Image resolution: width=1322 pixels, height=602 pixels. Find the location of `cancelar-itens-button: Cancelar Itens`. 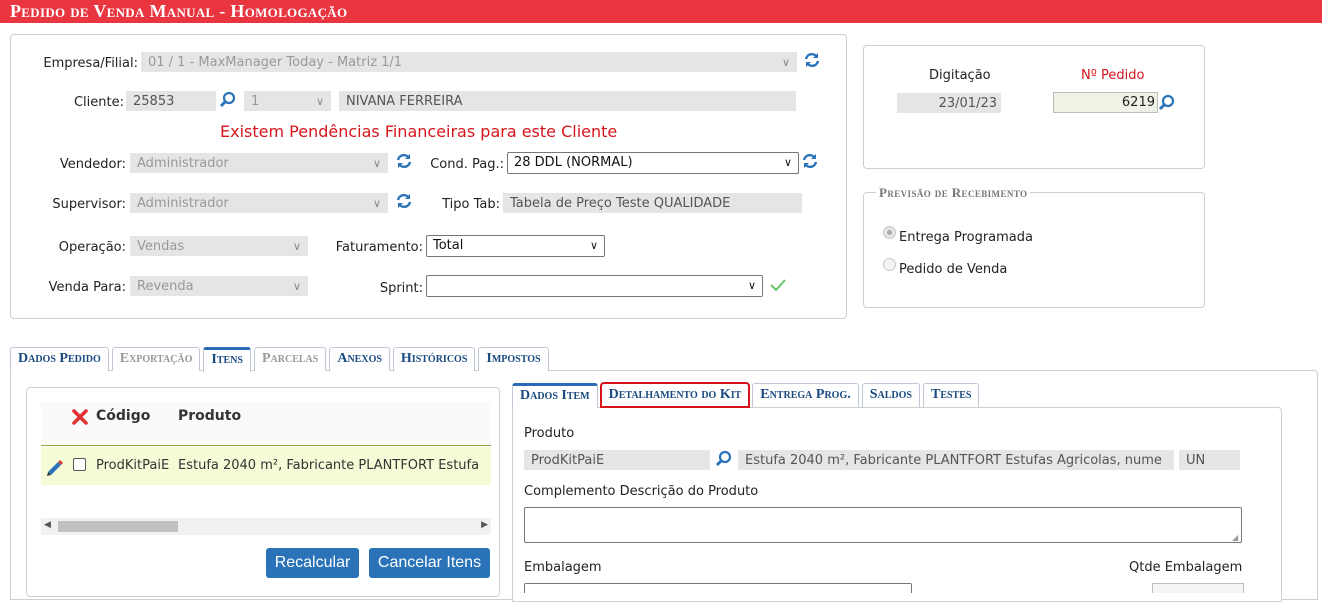

cancelar-itens-button: Cancelar Itens is located at coordinates (429, 563).